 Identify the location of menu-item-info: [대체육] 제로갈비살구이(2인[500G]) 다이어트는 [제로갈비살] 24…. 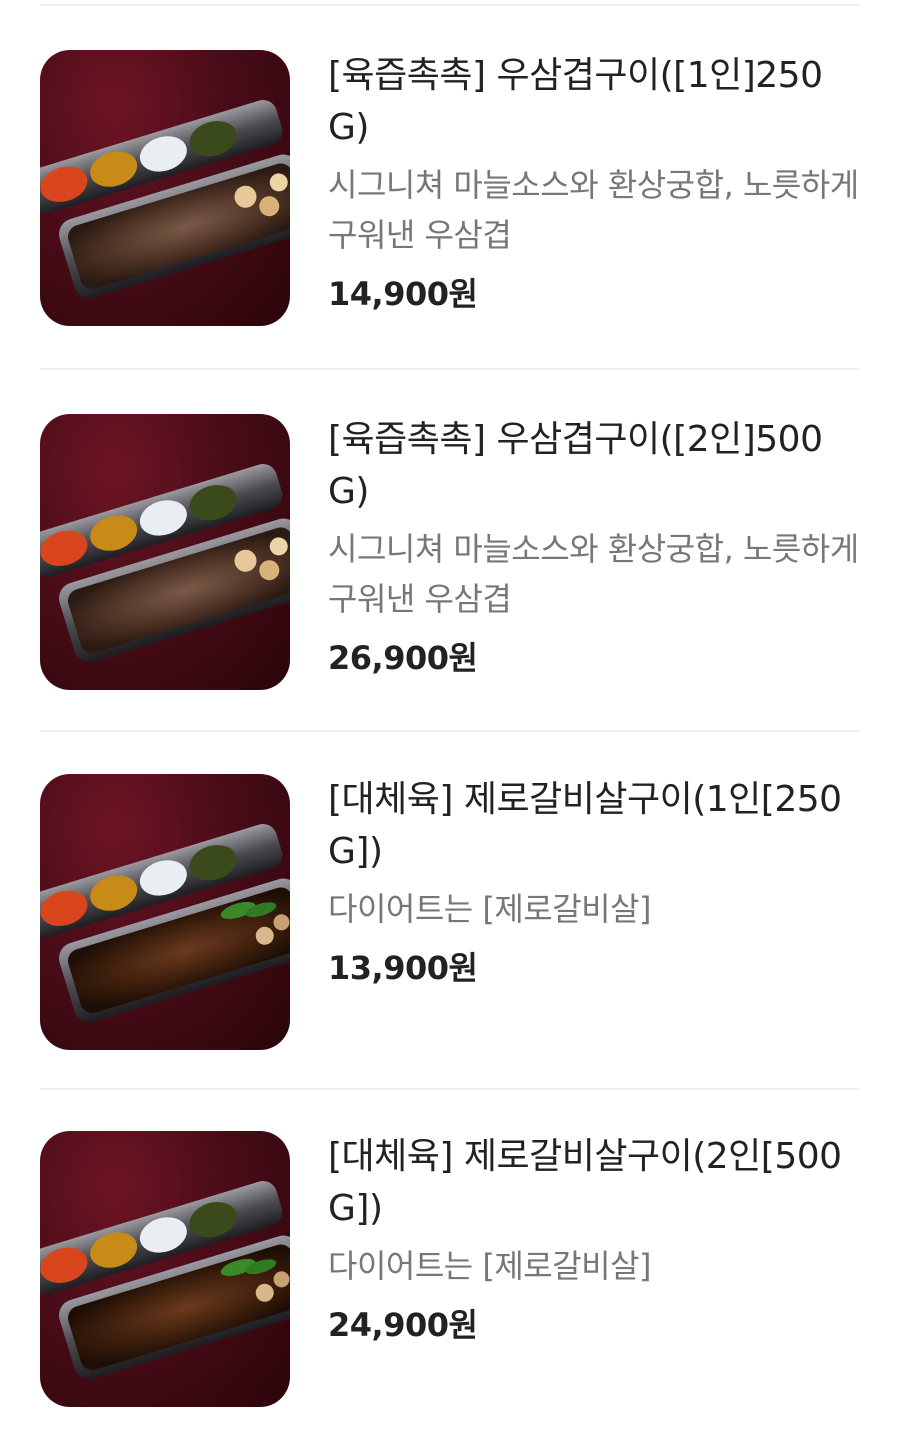
(594, 1238).